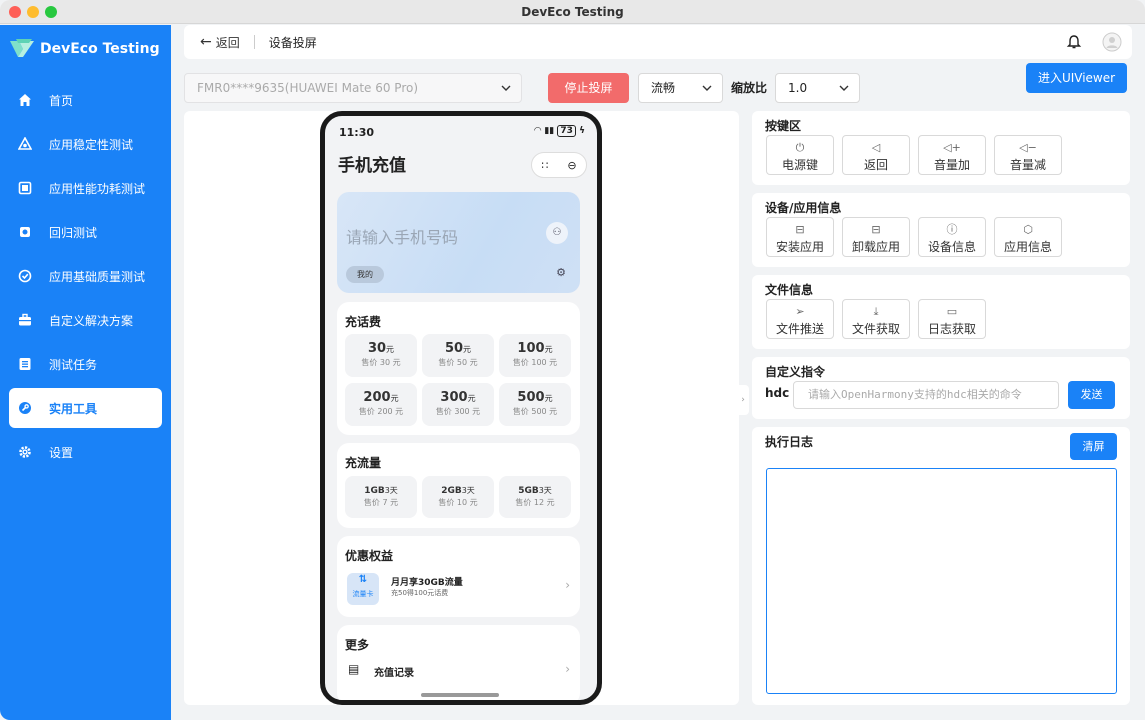 The width and height of the screenshot is (1145, 720). Describe the element at coordinates (85, 452) in the screenshot. I see `sidebar-item-settings: 设置` at that location.